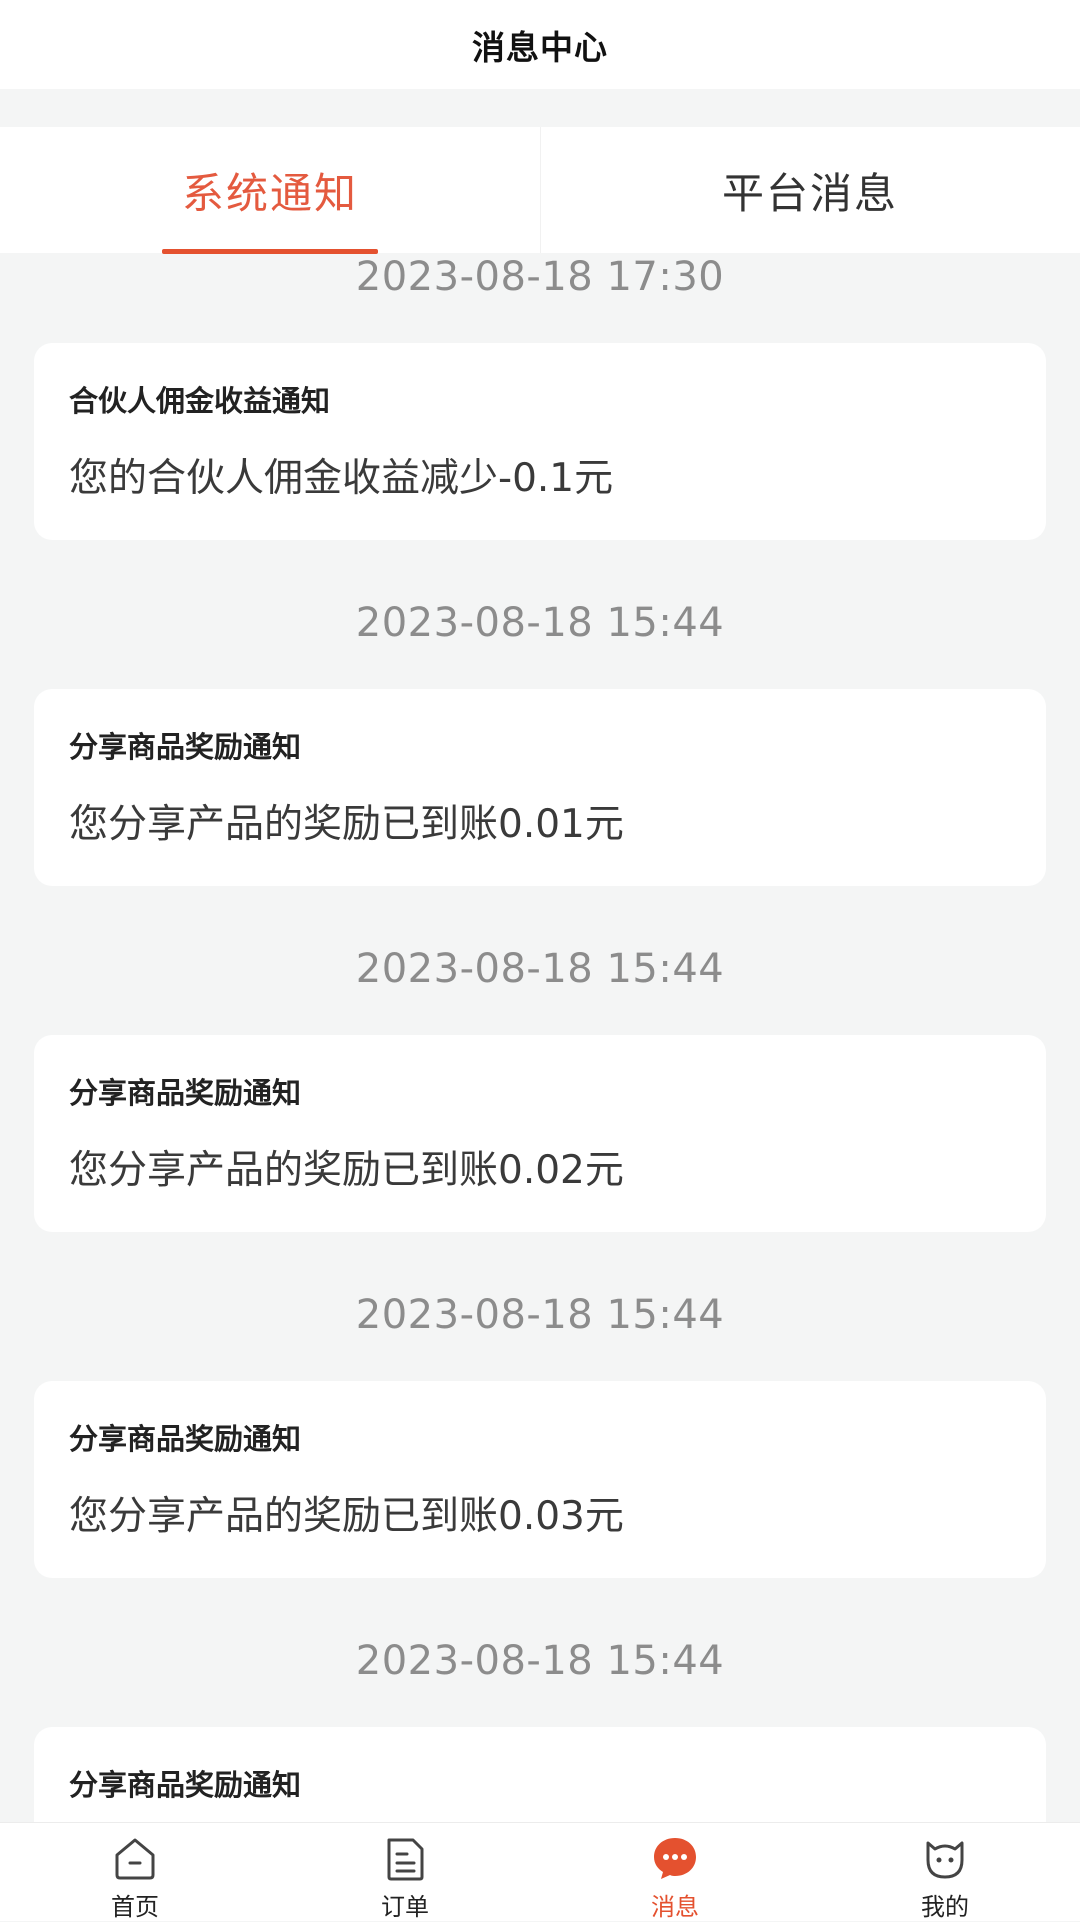 The width and height of the screenshot is (1080, 1922). I want to click on message-icon, so click(675, 1858).